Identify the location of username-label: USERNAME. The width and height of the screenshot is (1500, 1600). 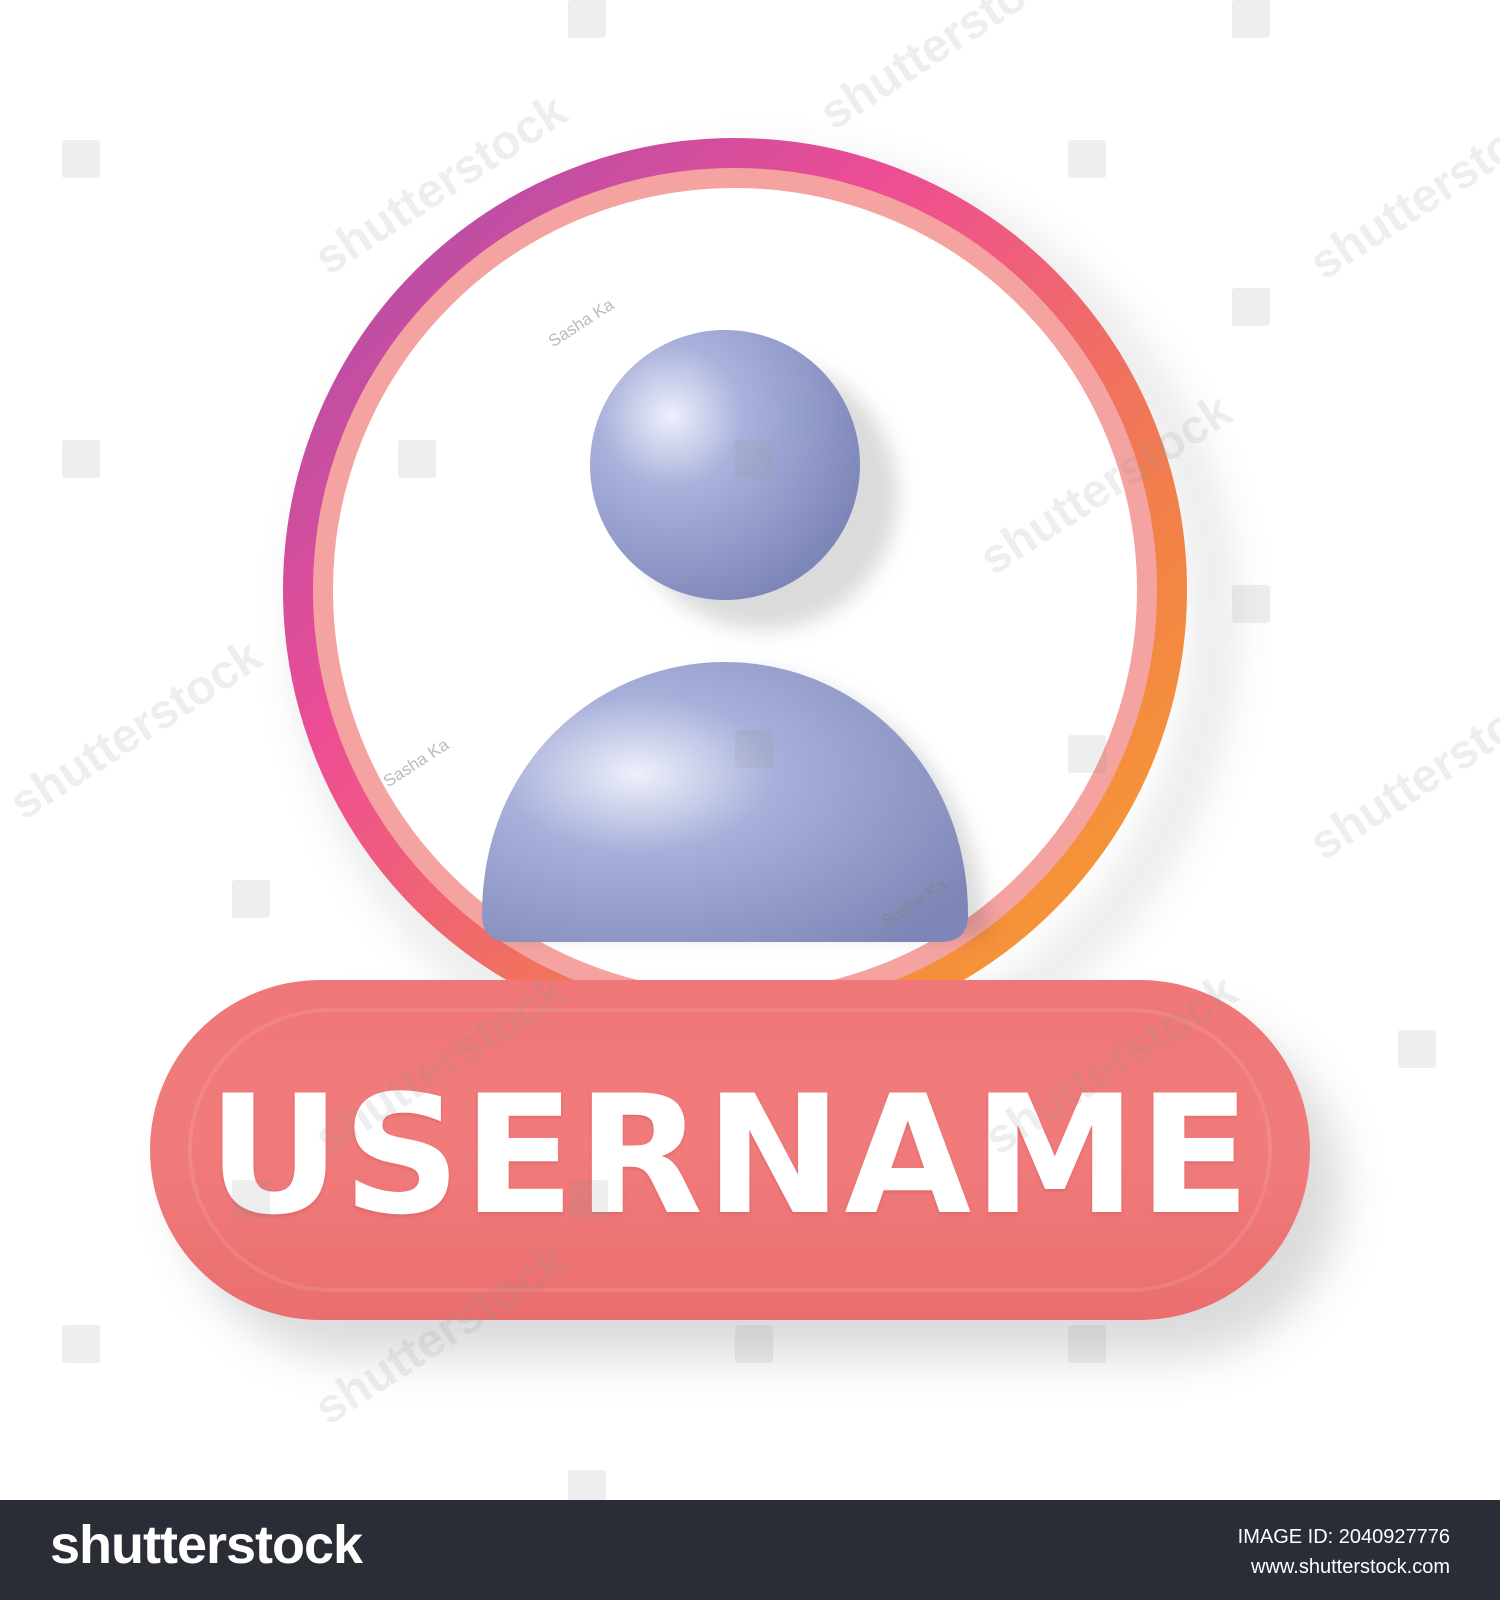
(730, 1155).